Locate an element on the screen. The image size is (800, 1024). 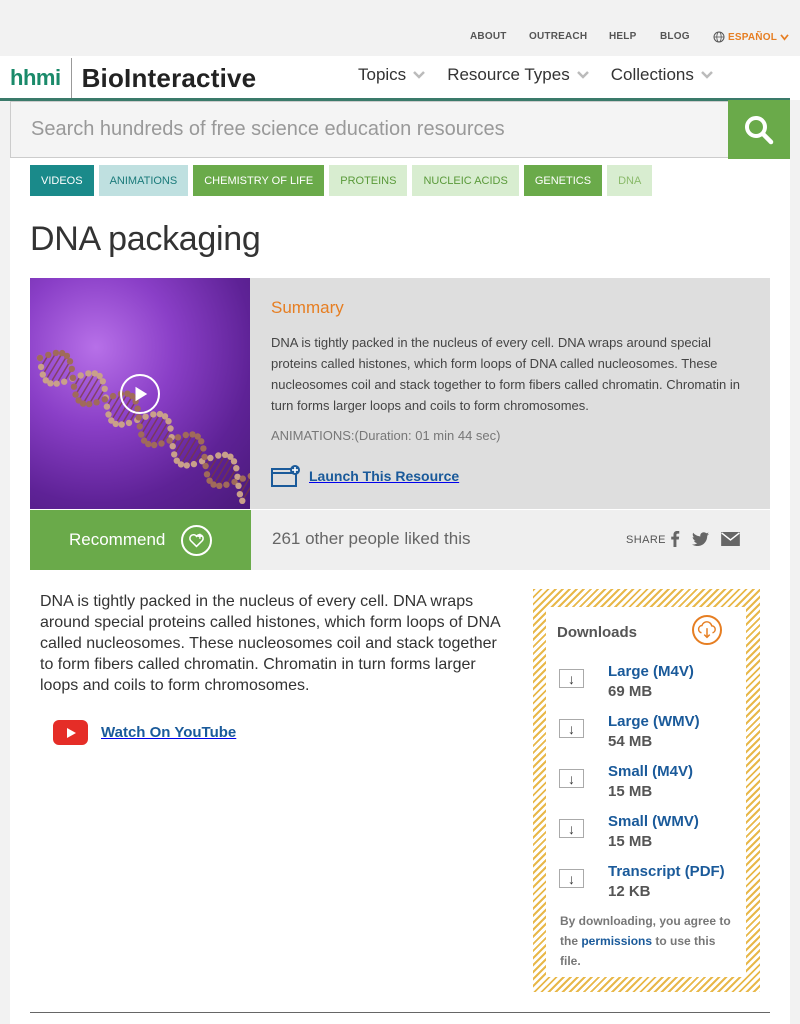
download-size: 69 MB is located at coordinates (630, 691).